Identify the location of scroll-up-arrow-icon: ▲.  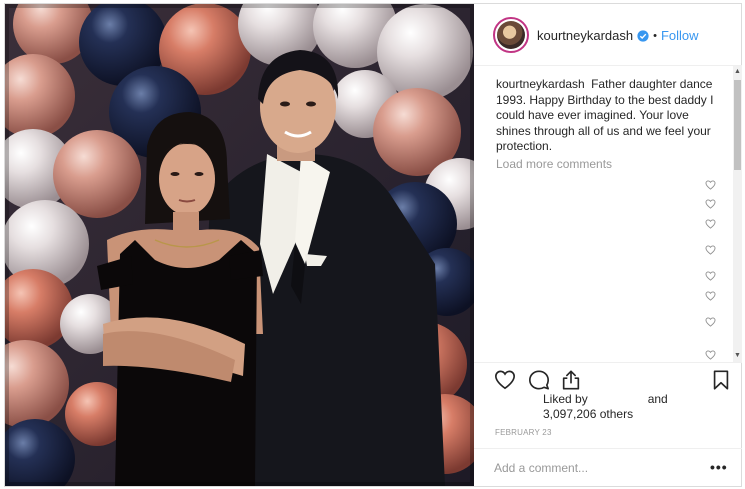
(737, 72).